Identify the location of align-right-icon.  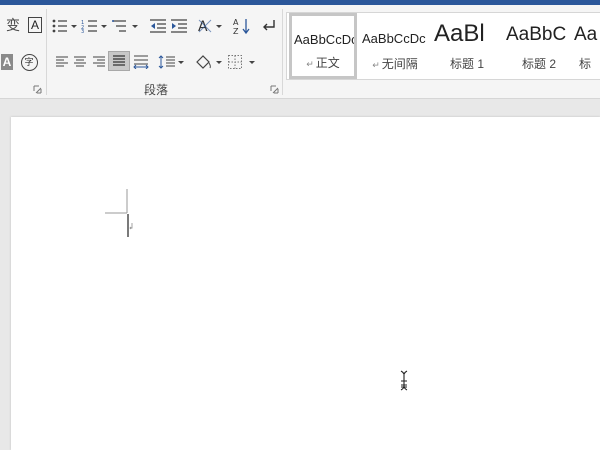
(99, 61).